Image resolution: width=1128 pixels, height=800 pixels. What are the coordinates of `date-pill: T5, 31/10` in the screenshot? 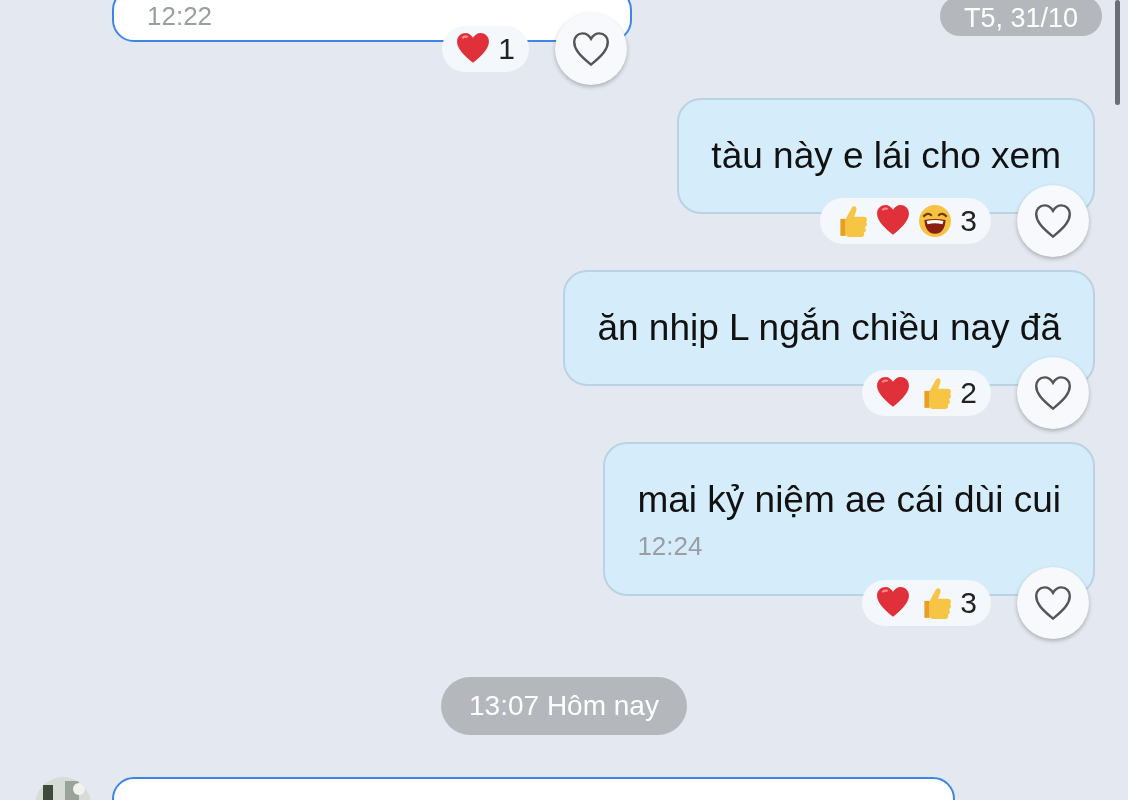 It's located at (1020, 18).